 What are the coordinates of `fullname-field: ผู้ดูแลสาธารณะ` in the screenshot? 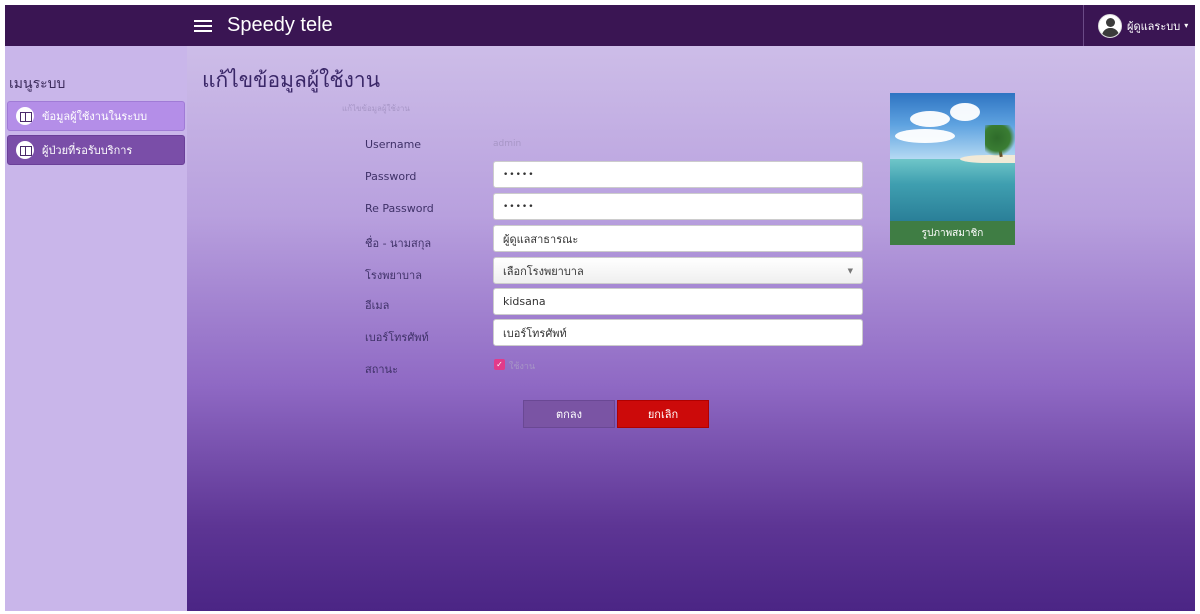 It's located at (678, 238).